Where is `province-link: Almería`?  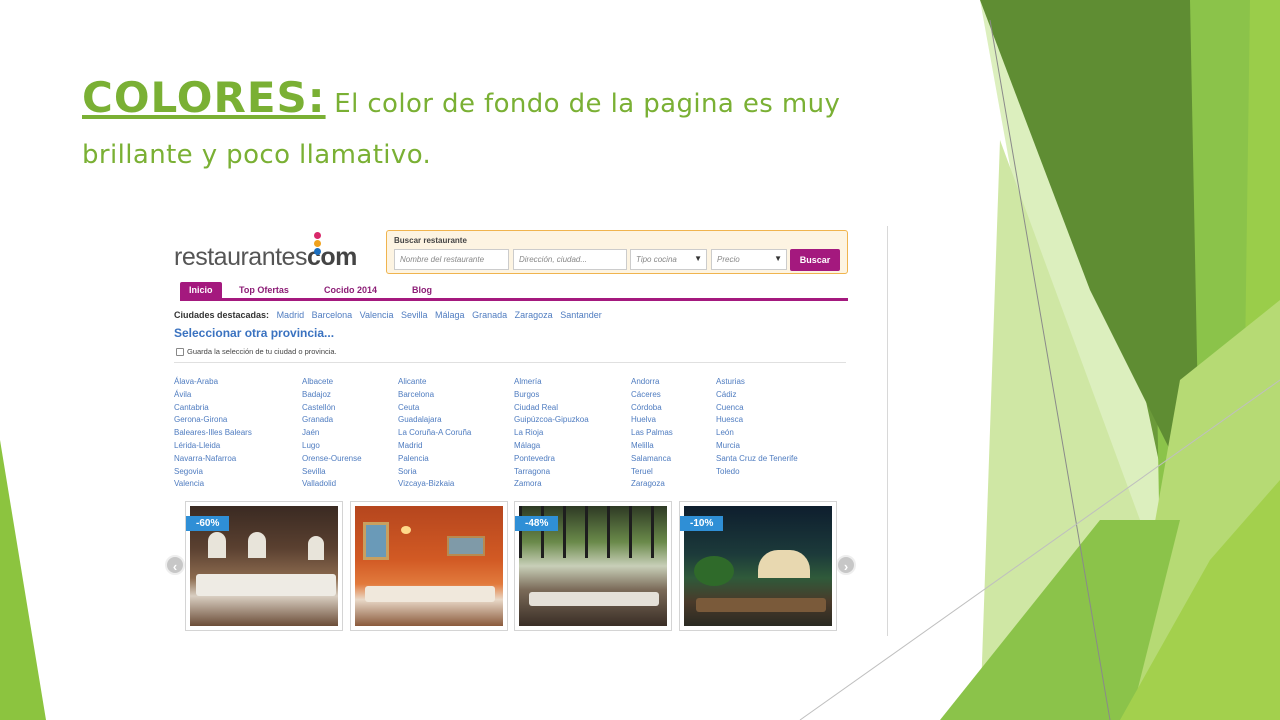
province-link: Almería is located at coordinates (551, 382).